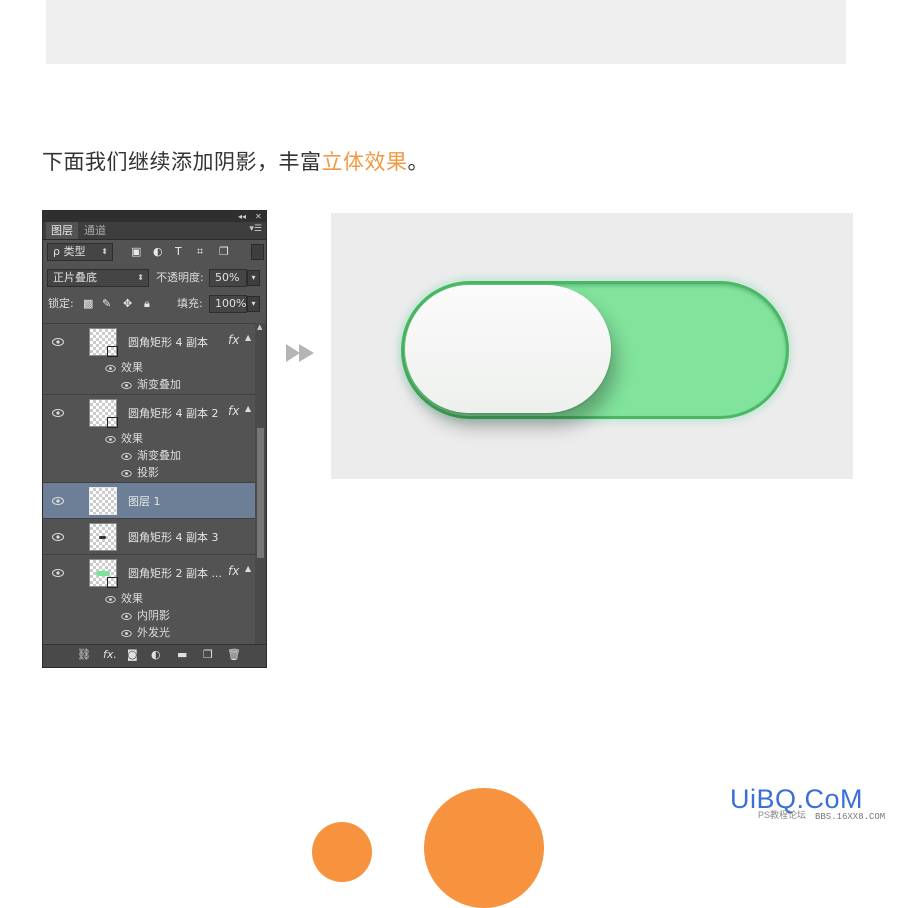 The height and width of the screenshot is (908, 900). Describe the element at coordinates (88, 304) in the screenshot. I see `lock-transparent-icon: ▩` at that location.